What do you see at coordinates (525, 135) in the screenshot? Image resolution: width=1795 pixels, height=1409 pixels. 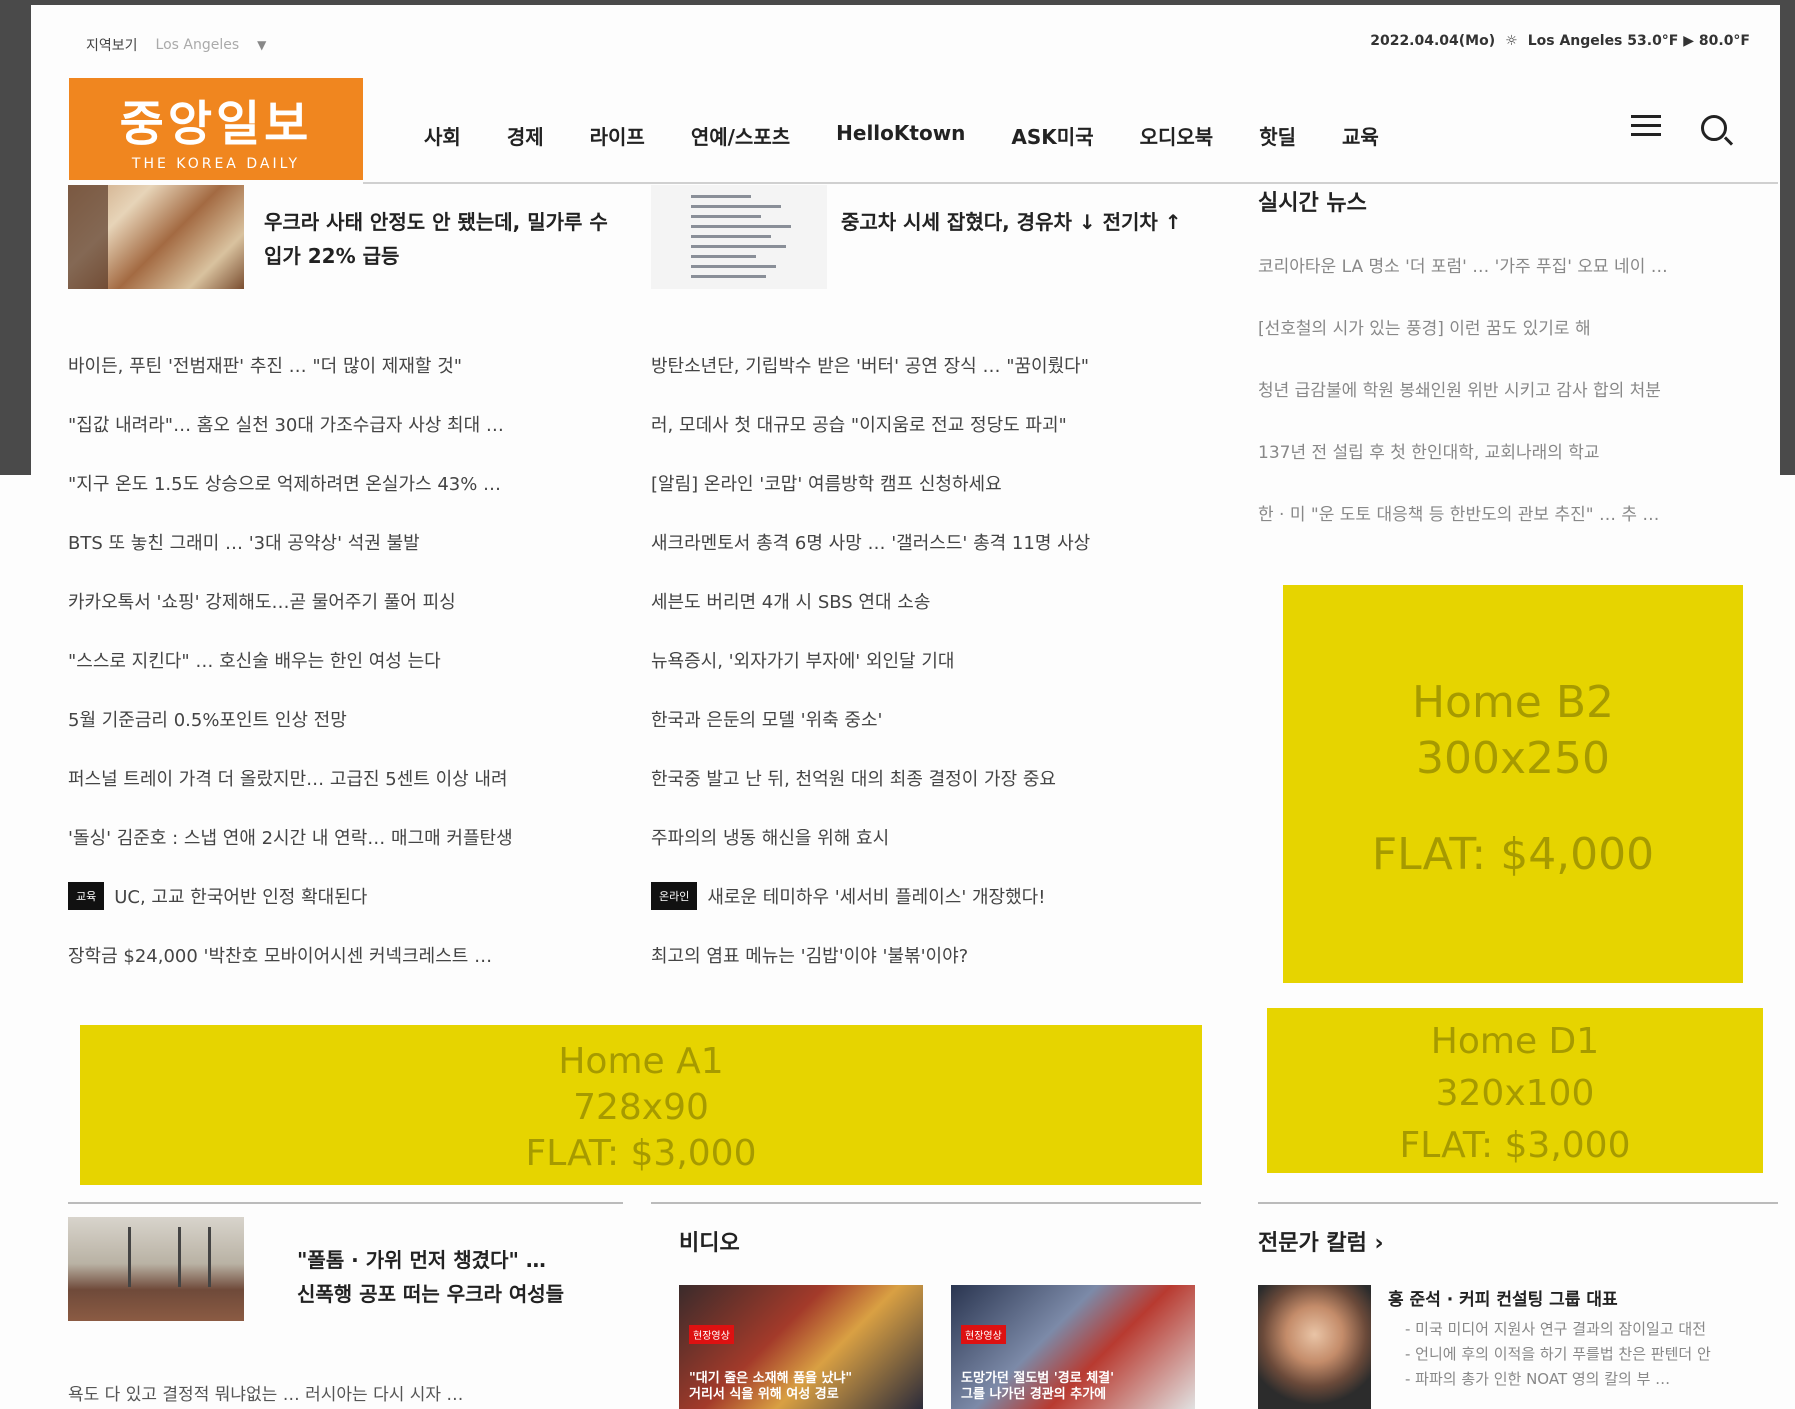 I see `nav-item-economy: 경제` at bounding box center [525, 135].